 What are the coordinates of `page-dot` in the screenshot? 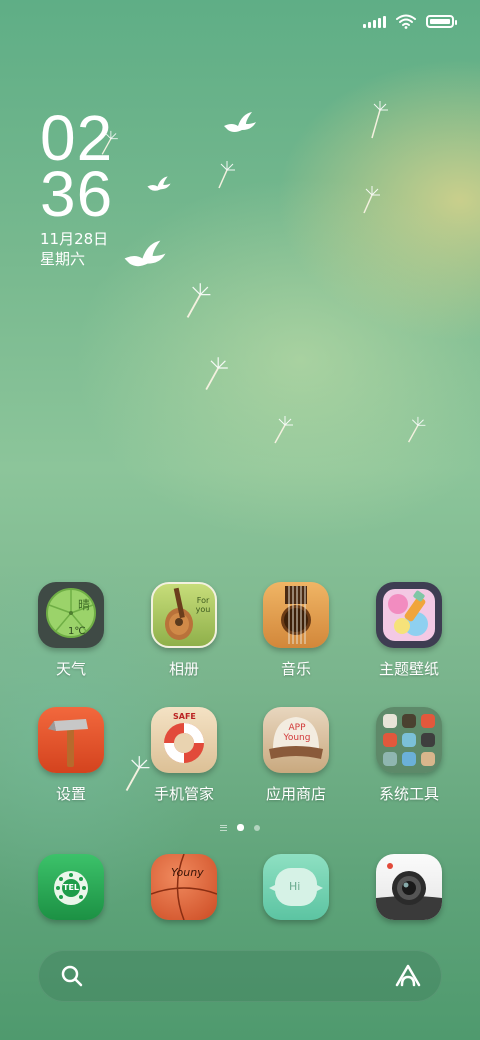 It's located at (257, 827).